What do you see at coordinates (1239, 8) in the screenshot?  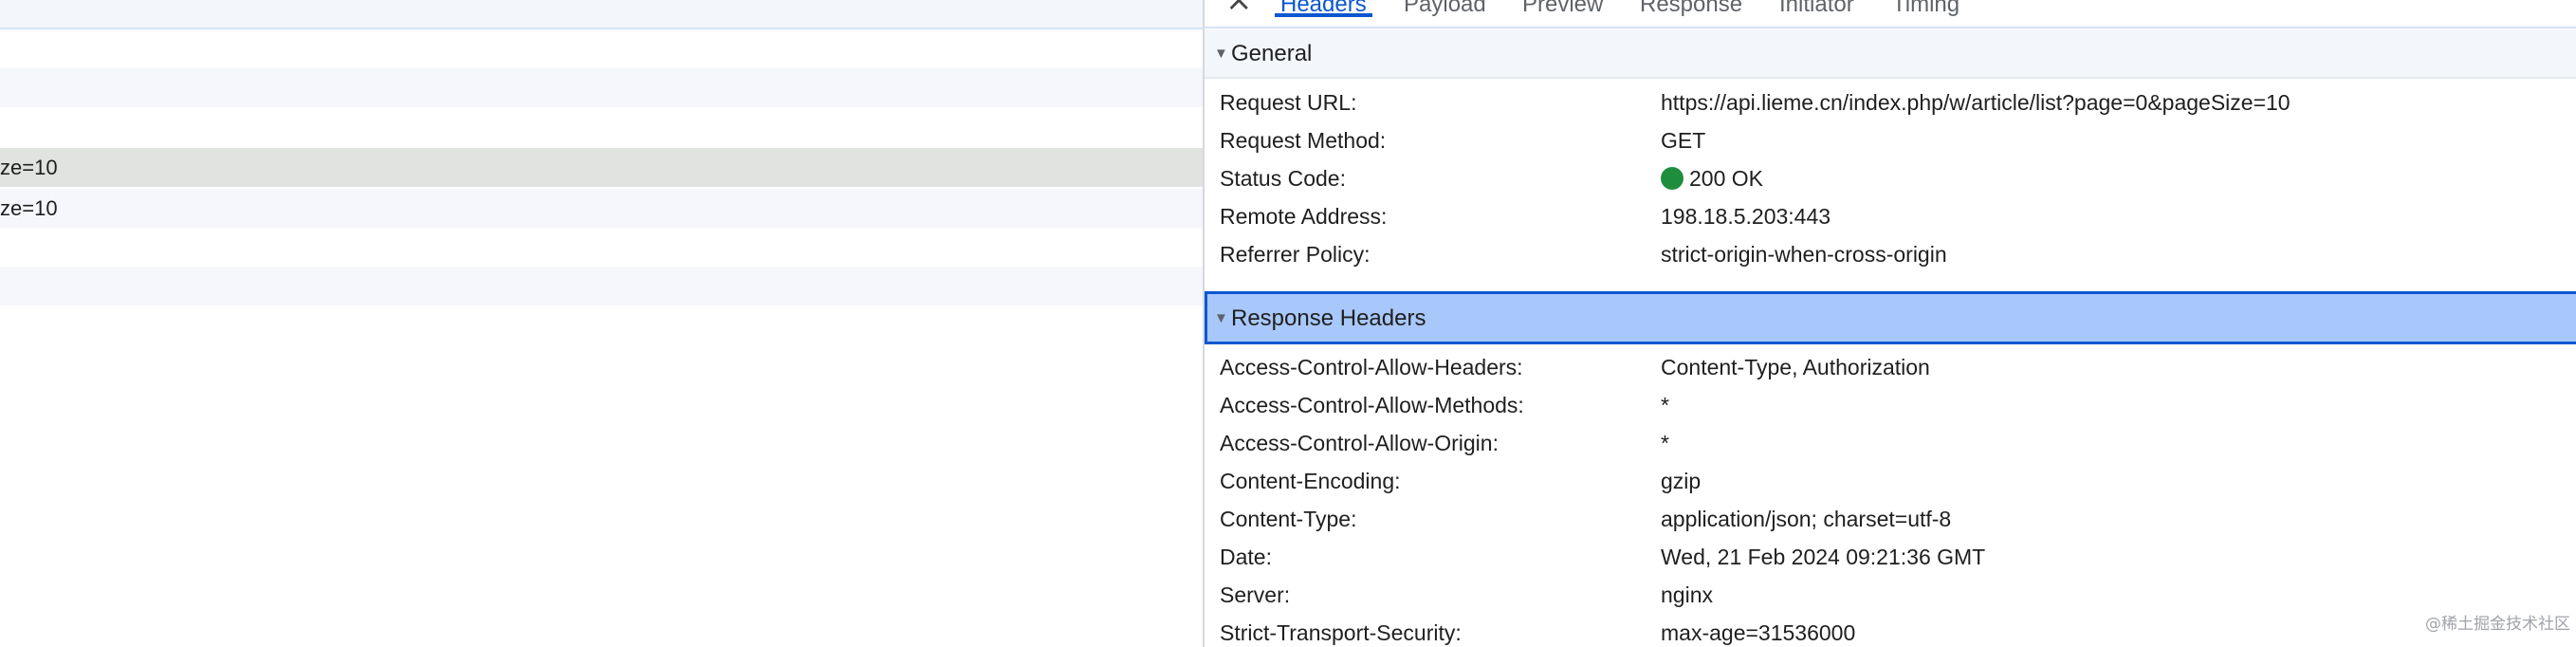 I see `close-icon: ×` at bounding box center [1239, 8].